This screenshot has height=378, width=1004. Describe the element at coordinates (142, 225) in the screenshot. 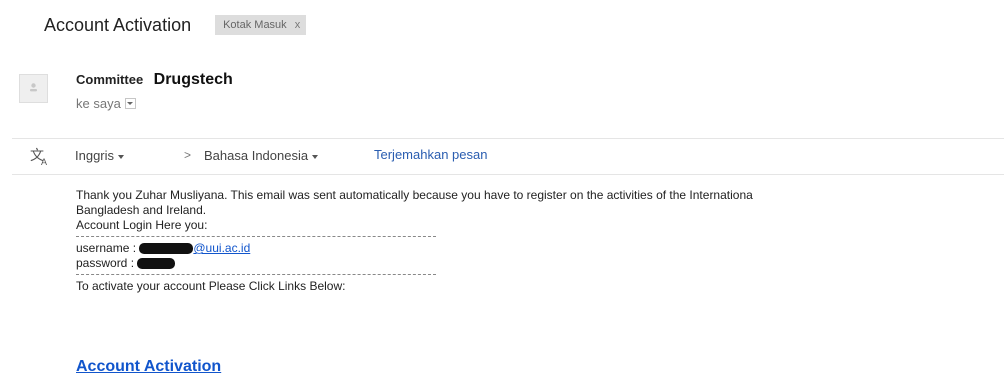

I see `message-line: Account Login Here you:` at that location.